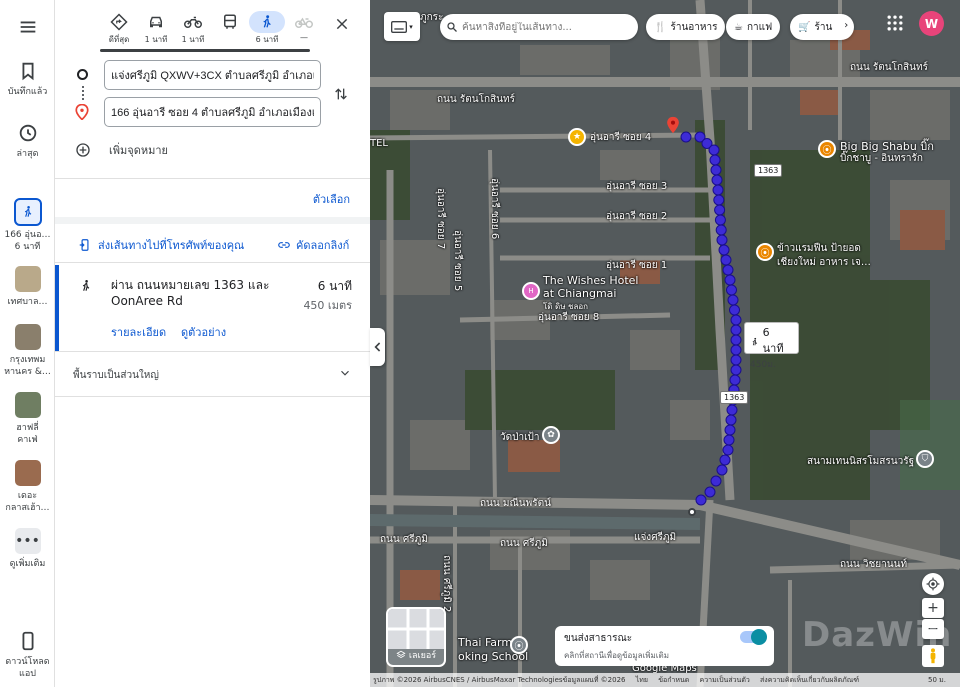 The image size is (960, 687). I want to click on route-time: 6 นาที, so click(334, 286).